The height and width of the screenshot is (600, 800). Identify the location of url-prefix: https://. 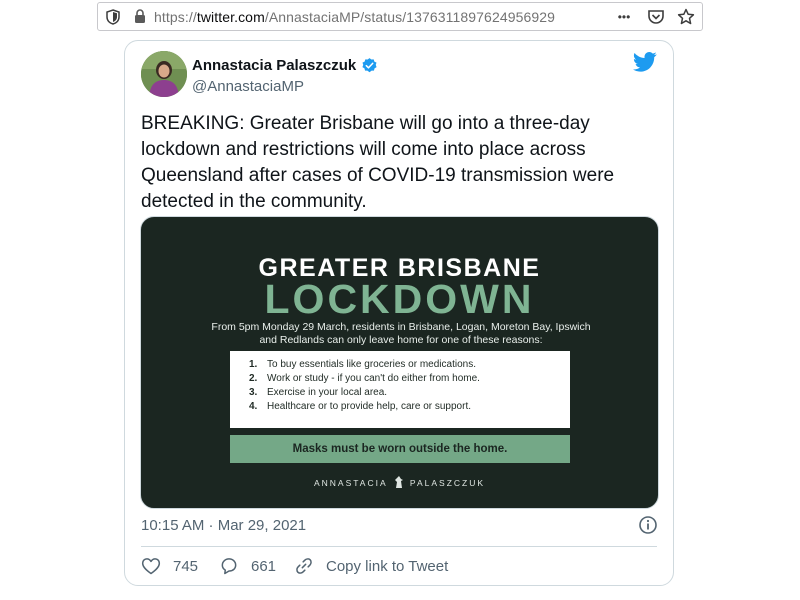
(175, 17).